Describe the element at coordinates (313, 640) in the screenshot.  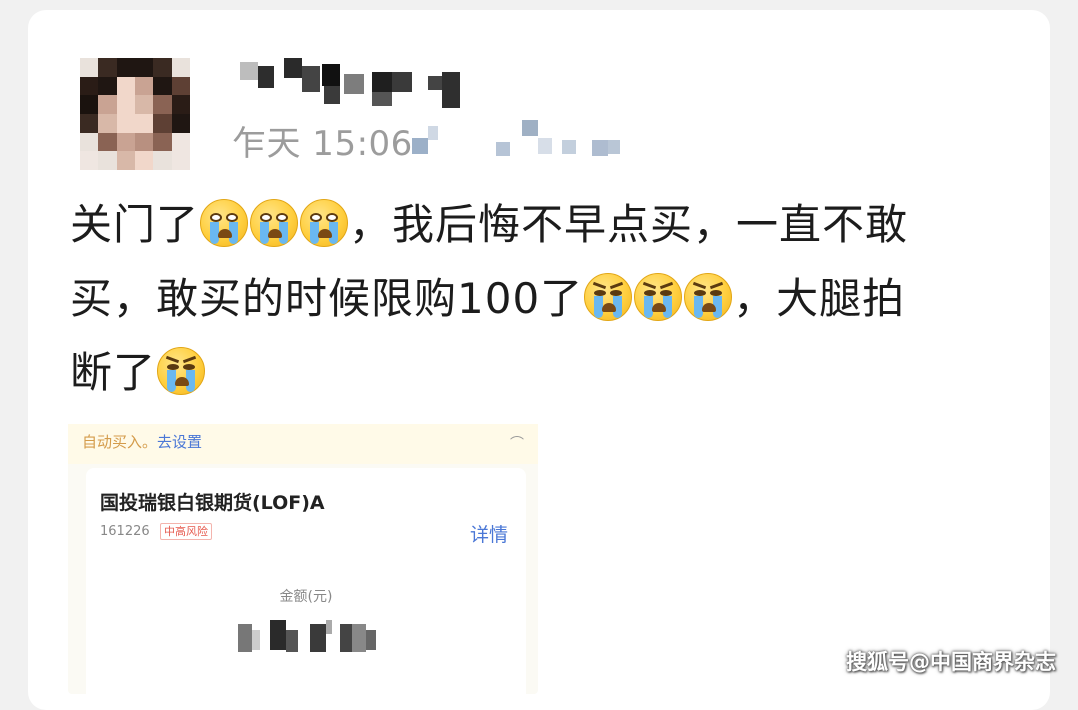
I see `pixelated-amount` at that location.